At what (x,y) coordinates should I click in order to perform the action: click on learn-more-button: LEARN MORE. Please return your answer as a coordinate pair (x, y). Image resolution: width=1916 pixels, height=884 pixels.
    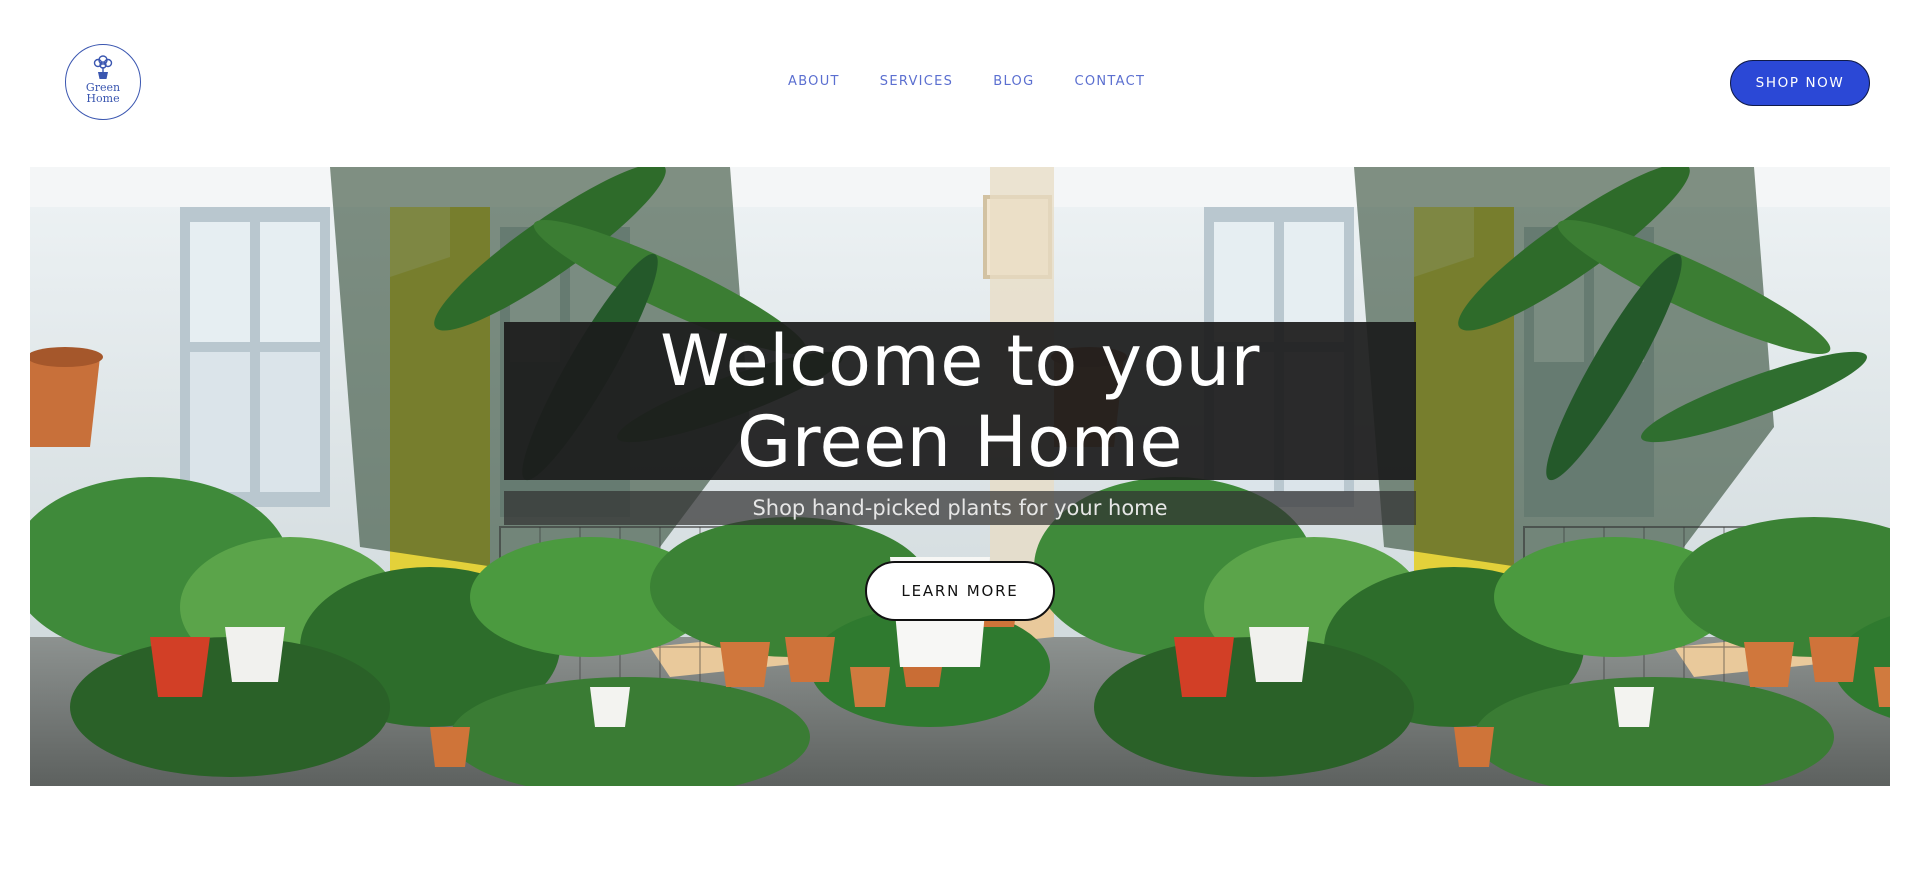
    Looking at the image, I should click on (960, 591).